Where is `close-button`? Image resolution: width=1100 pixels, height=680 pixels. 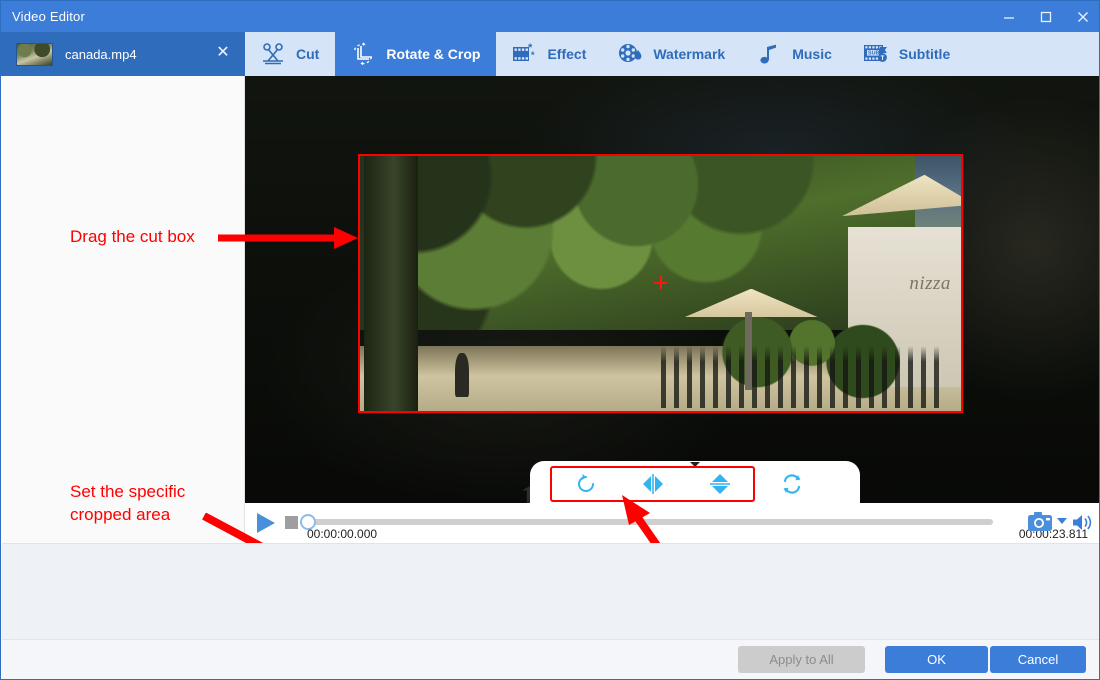
close-button is located at coordinates (1081, 16).